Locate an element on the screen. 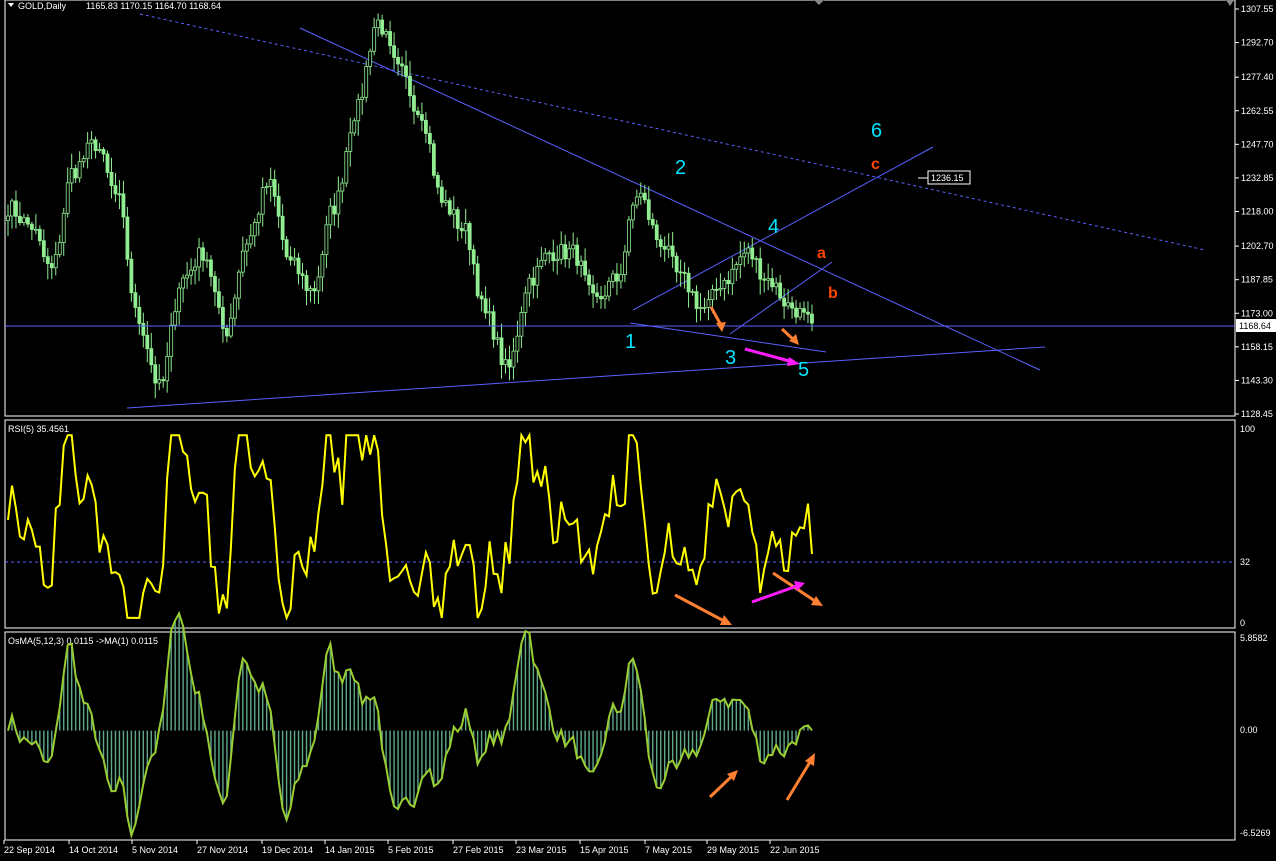  osma-tick-zero: 0.00 is located at coordinates (1249, 730).